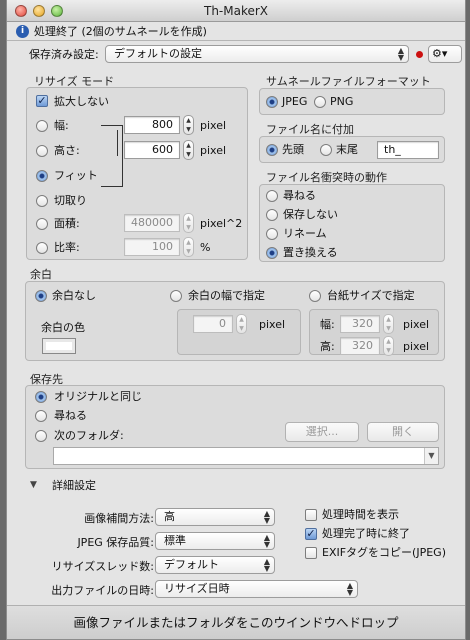 The width and height of the screenshot is (470, 640). What do you see at coordinates (120, 31) in the screenshot?
I see `status-text: 処理終了 (2個のサムネールを作成)` at bounding box center [120, 31].